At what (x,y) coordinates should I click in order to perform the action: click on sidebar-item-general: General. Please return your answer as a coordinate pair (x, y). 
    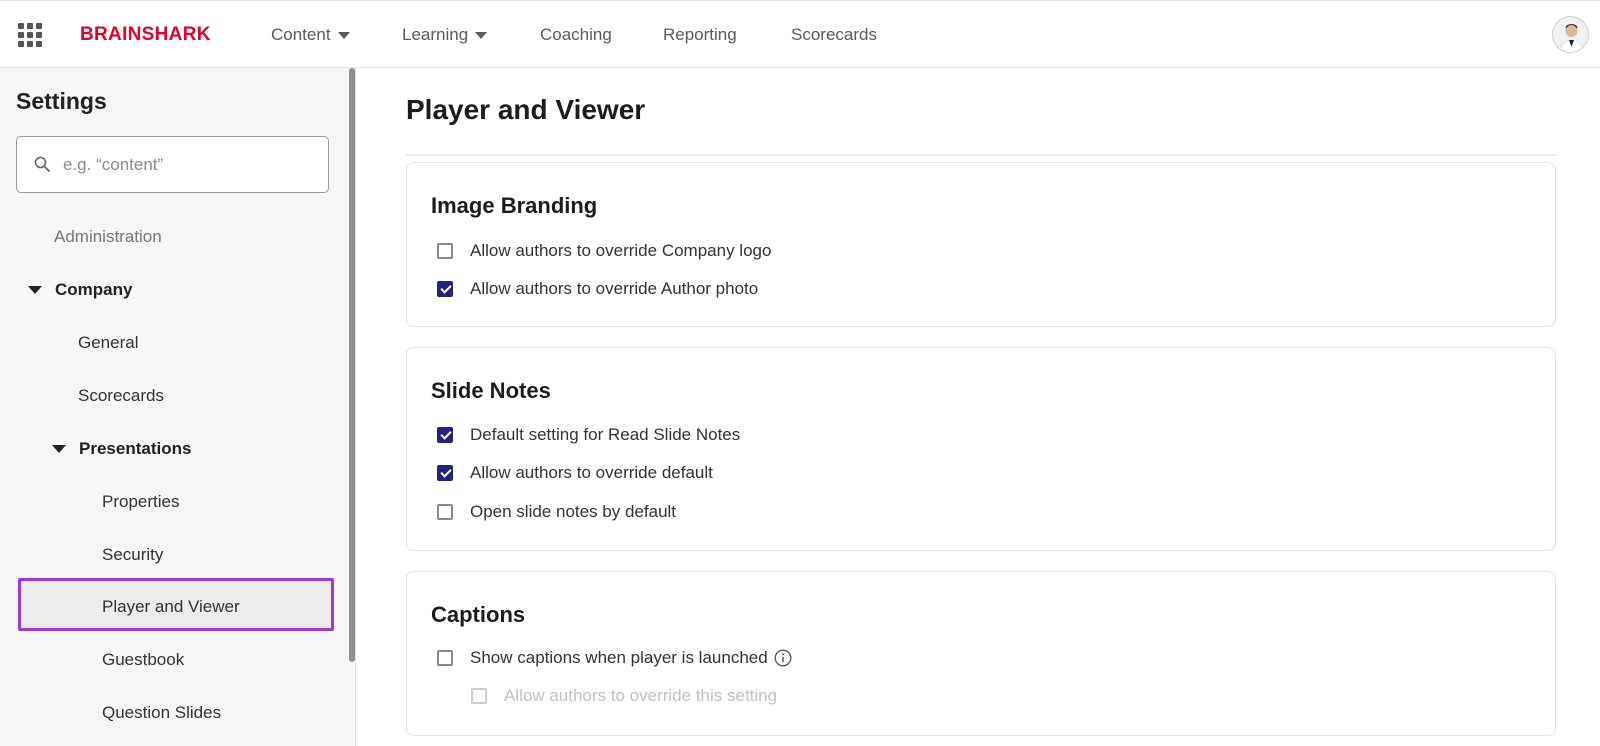
    Looking at the image, I should click on (108, 343).